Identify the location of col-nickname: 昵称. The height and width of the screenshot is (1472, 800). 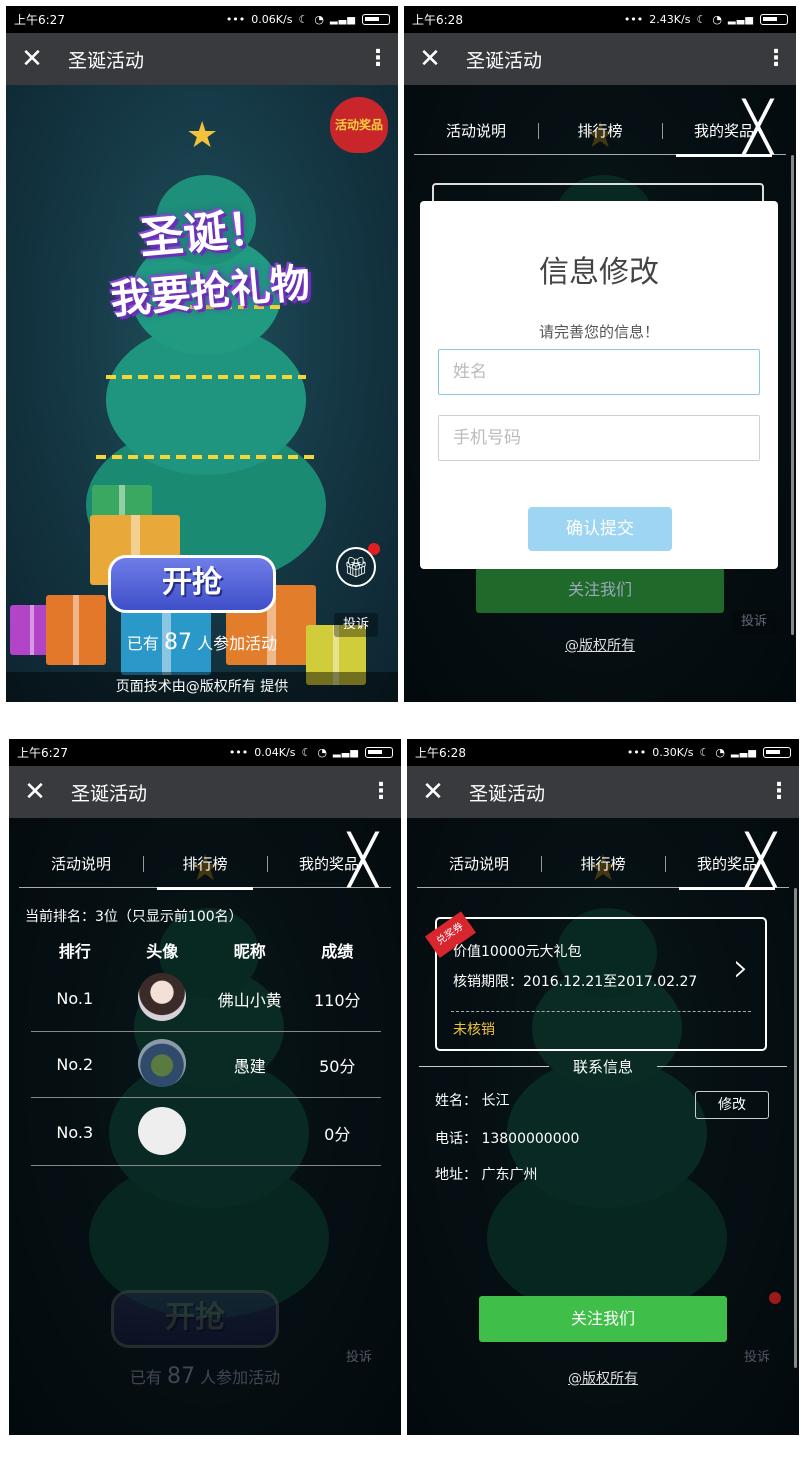
(249, 951).